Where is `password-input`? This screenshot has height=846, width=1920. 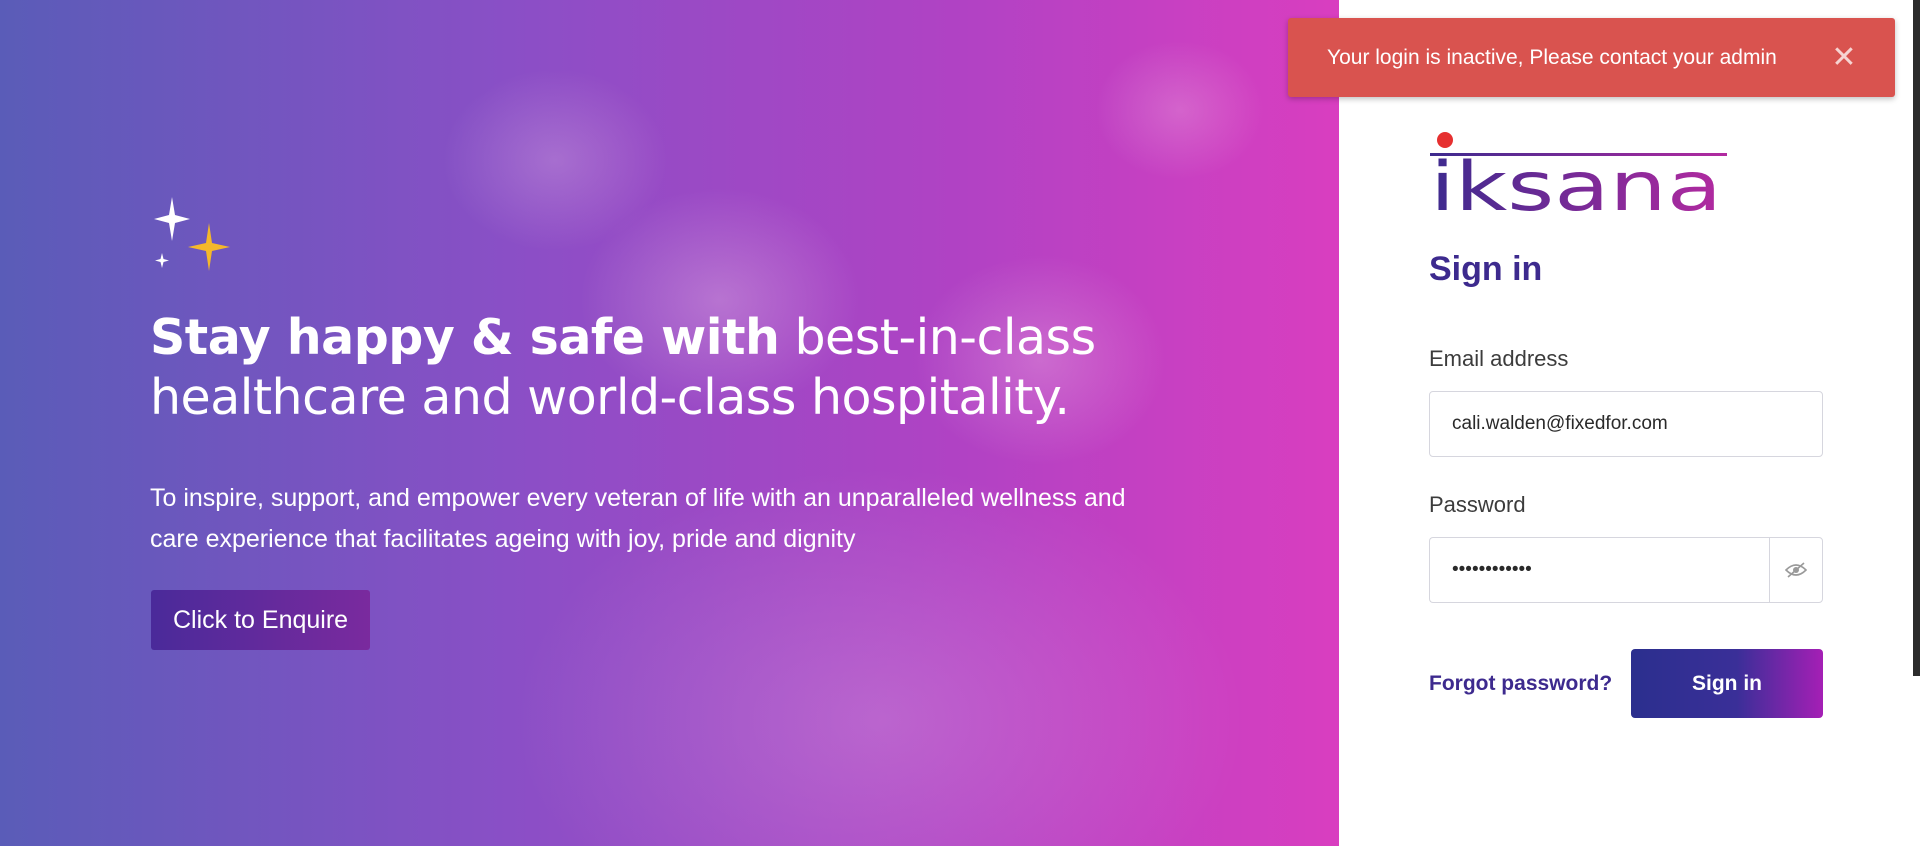
password-input is located at coordinates (1599, 570).